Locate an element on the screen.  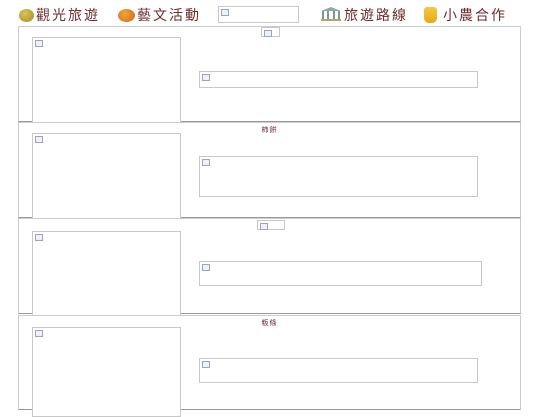
nav-item-arts-label: 藝文活動 is located at coordinates (169, 16).